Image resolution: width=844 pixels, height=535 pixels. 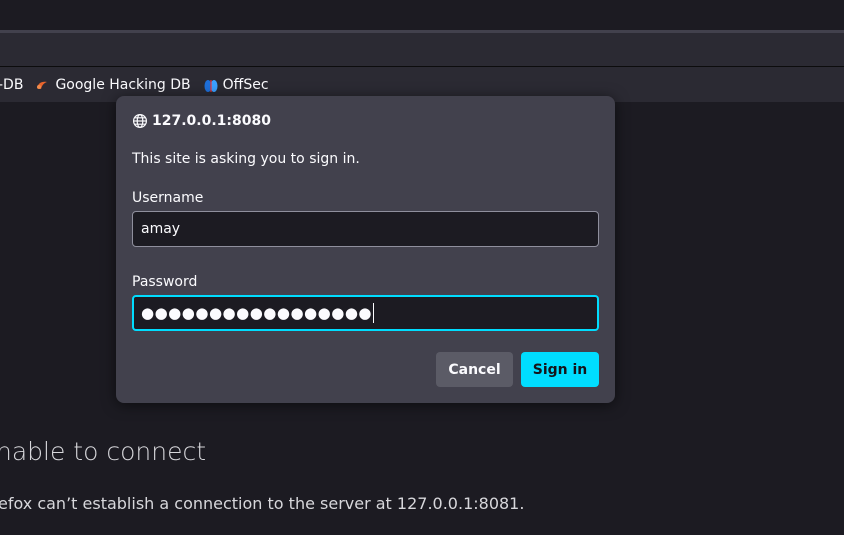 I want to click on tab-strip, so click(x=422, y=15).